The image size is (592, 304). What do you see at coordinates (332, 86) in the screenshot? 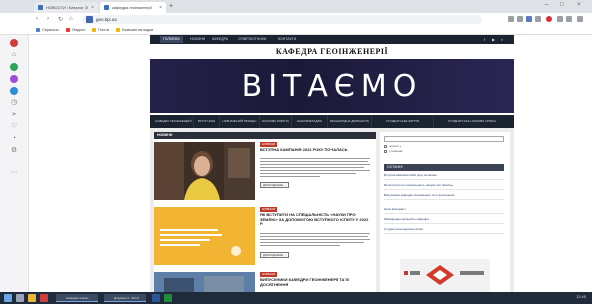
I see `banner-text: ВІТАЄМО` at bounding box center [332, 86].